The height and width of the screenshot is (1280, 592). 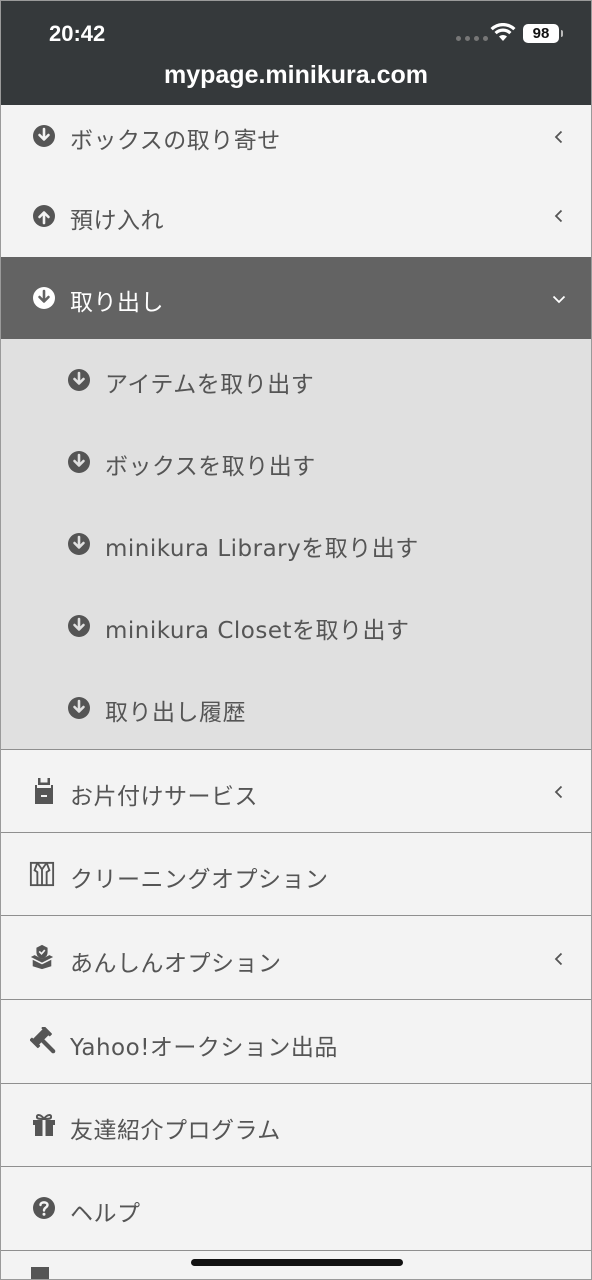 I want to click on wifi-icon, so click(x=503, y=32).